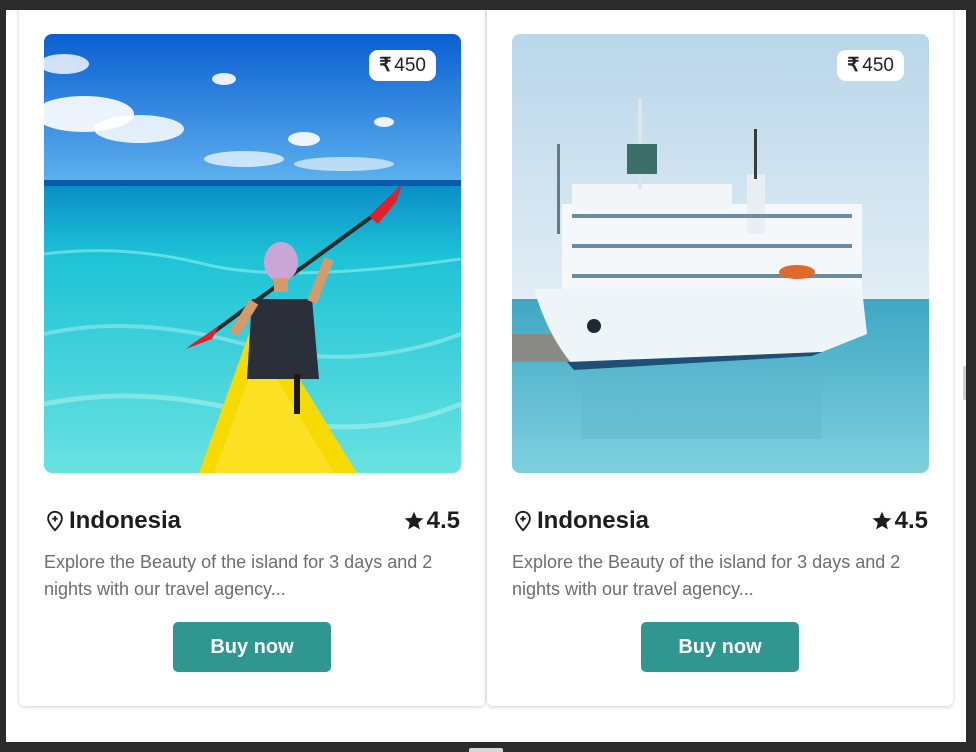 The width and height of the screenshot is (976, 752). What do you see at coordinates (964, 383) in the screenshot?
I see `scrollbar-handle` at bounding box center [964, 383].